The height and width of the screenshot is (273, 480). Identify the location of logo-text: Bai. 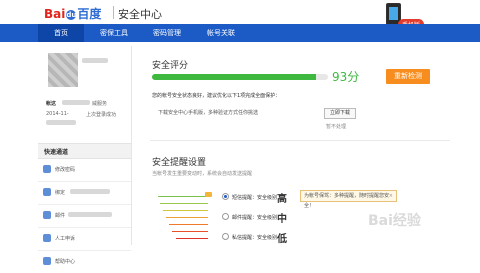
(55, 14).